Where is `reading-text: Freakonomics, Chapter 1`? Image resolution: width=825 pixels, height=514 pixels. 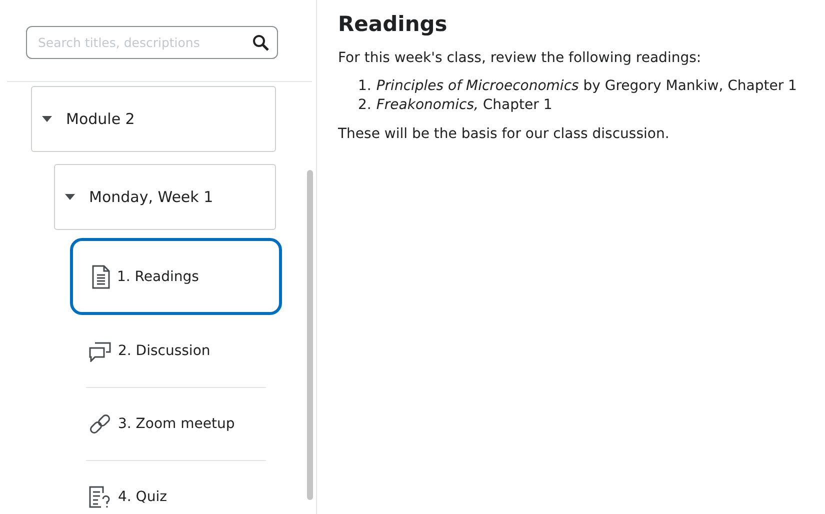 reading-text: Freakonomics, Chapter 1 is located at coordinates (464, 105).